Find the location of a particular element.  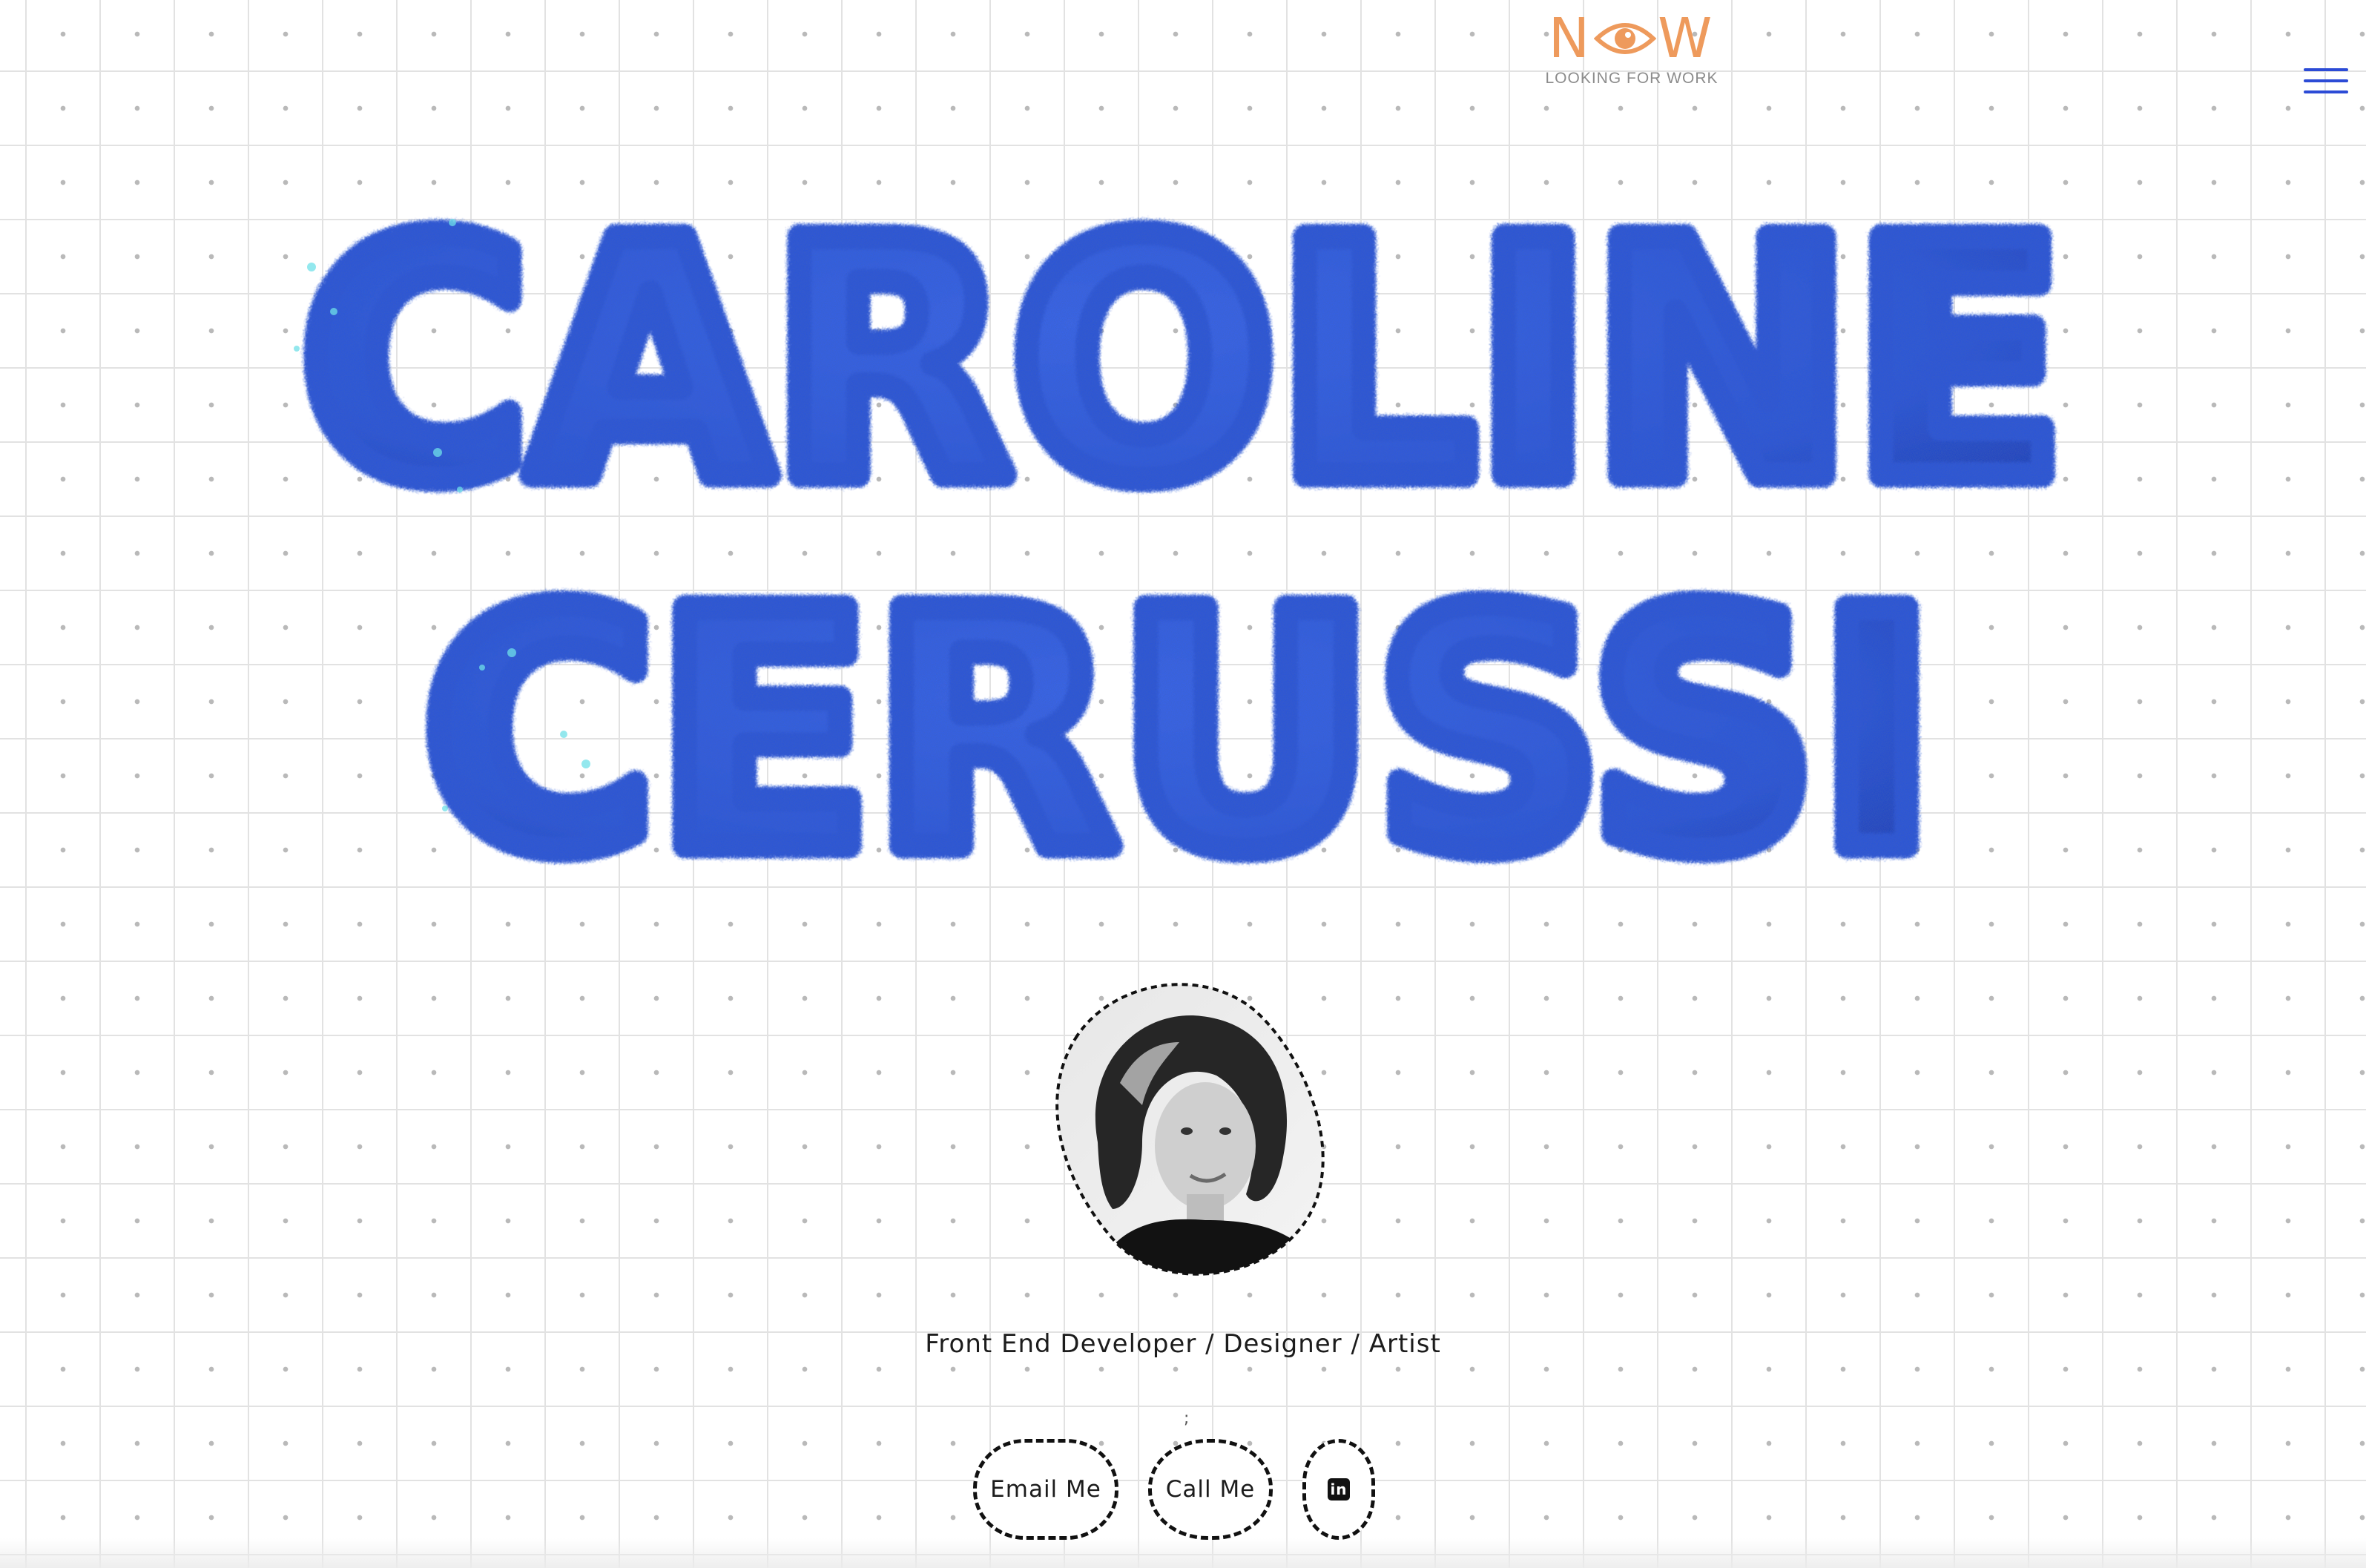

call-me-button: Call Me is located at coordinates (1210, 1489).